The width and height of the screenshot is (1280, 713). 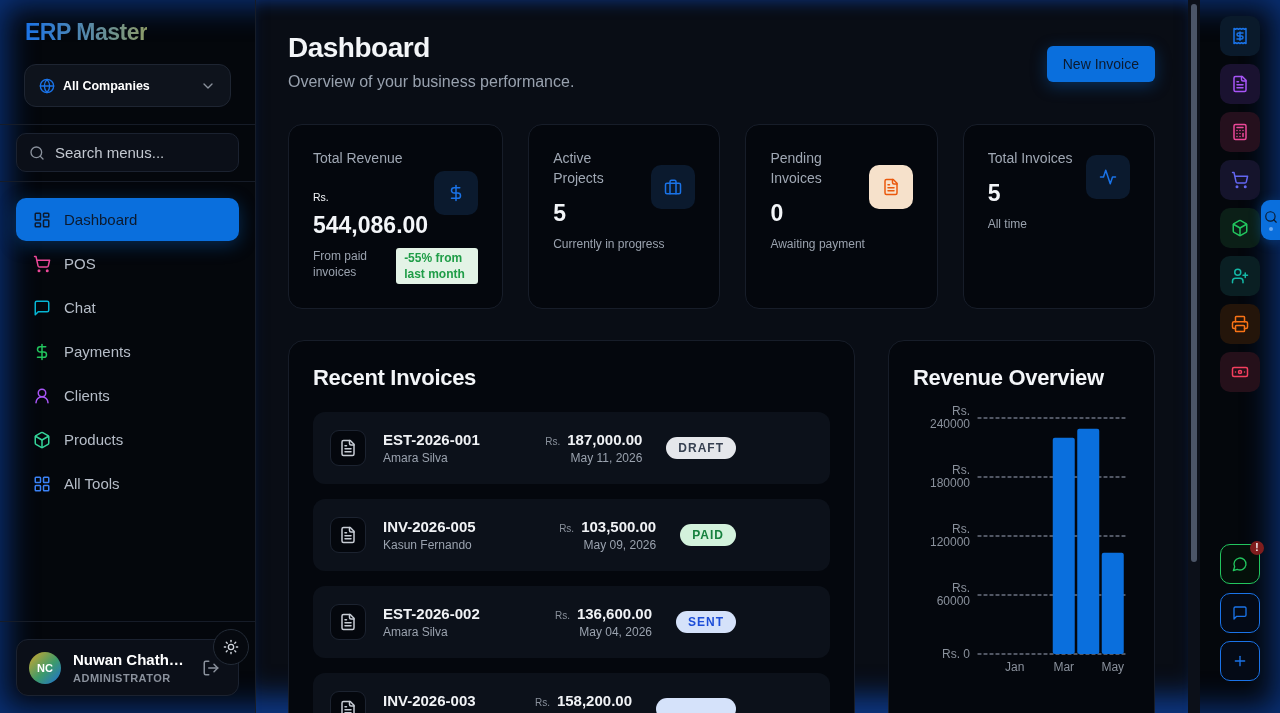 What do you see at coordinates (371, 225) in the screenshot?
I see `stat-value: 544,086.00` at bounding box center [371, 225].